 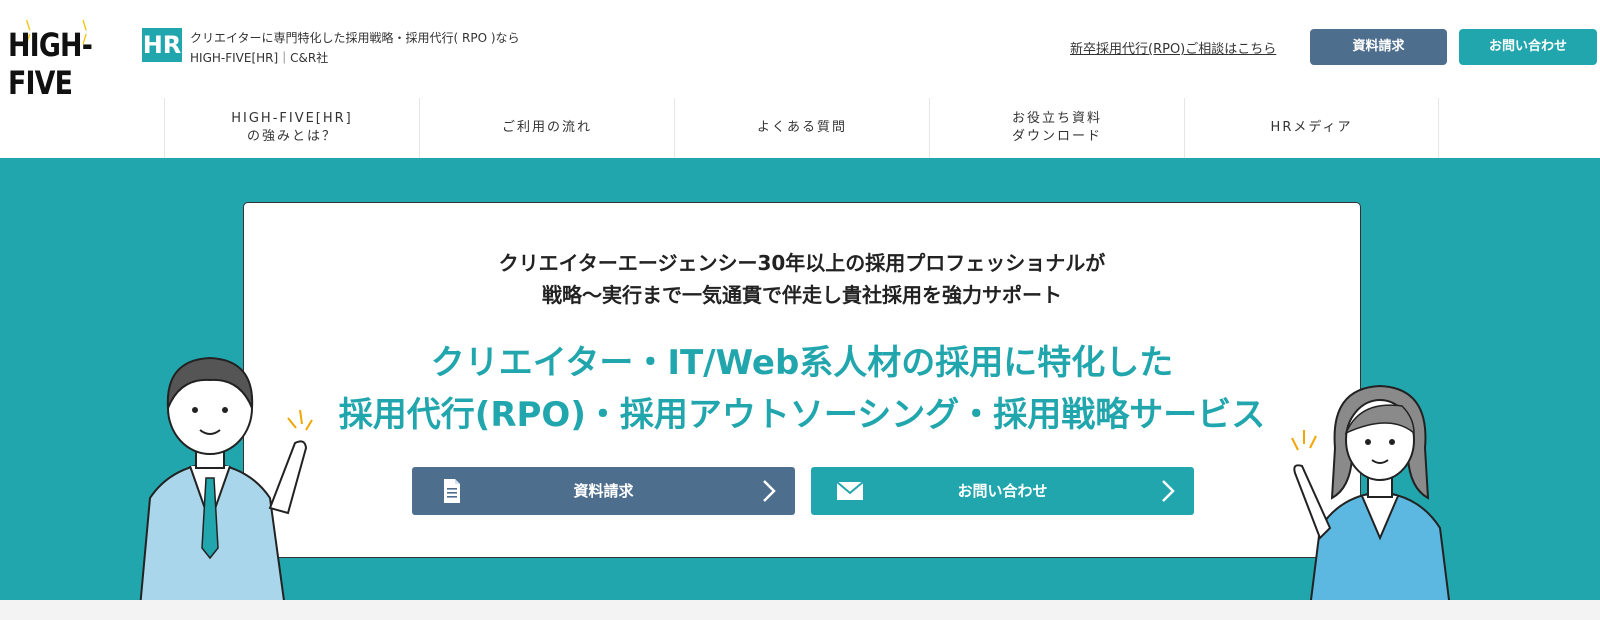 What do you see at coordinates (355, 38) in the screenshot?
I see `tagline-line-1: クリエイターに専門特化した採用戦略・採用代行( RPO )なら` at bounding box center [355, 38].